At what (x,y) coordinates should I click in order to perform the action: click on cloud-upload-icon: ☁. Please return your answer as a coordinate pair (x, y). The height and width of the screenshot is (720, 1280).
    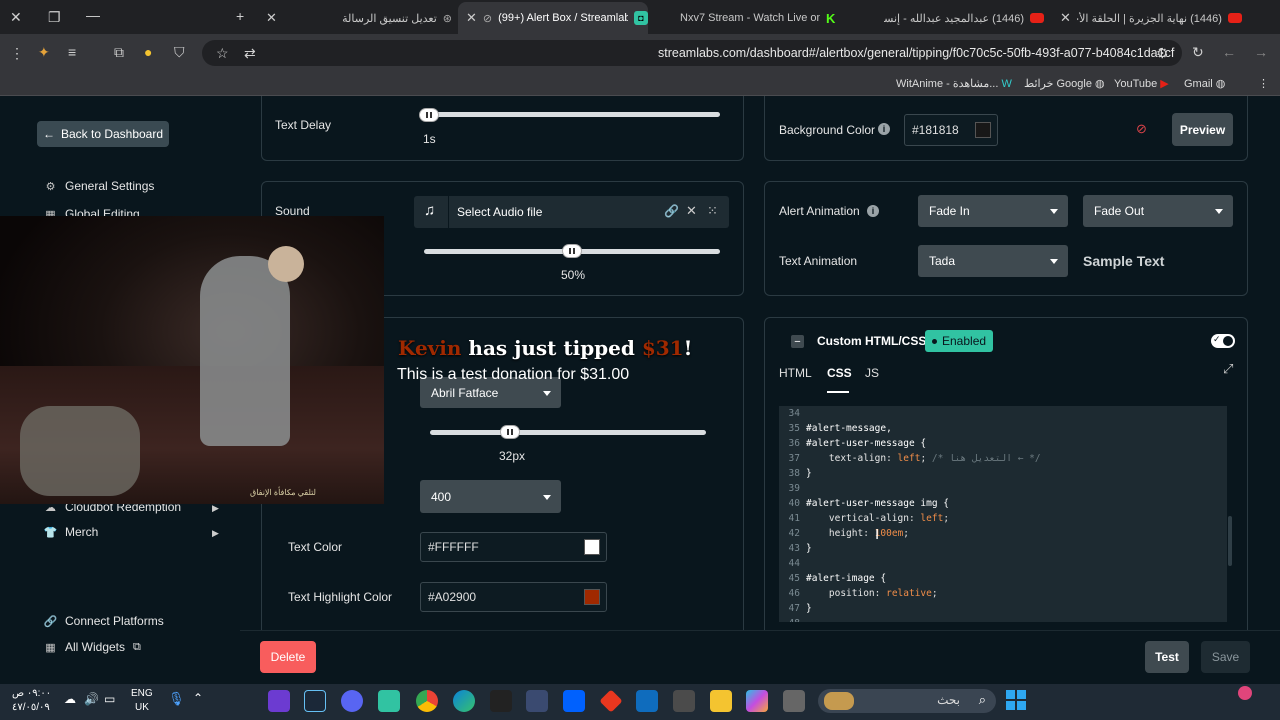
    Looking at the image, I should click on (70, 699).